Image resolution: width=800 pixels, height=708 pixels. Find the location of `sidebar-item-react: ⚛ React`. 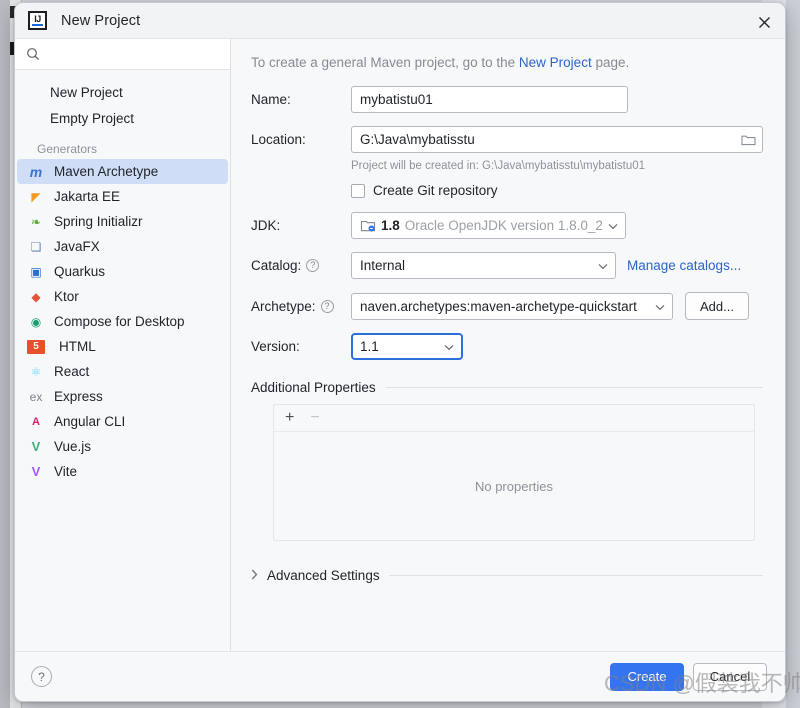

sidebar-item-react: ⚛ React is located at coordinates (122, 371).